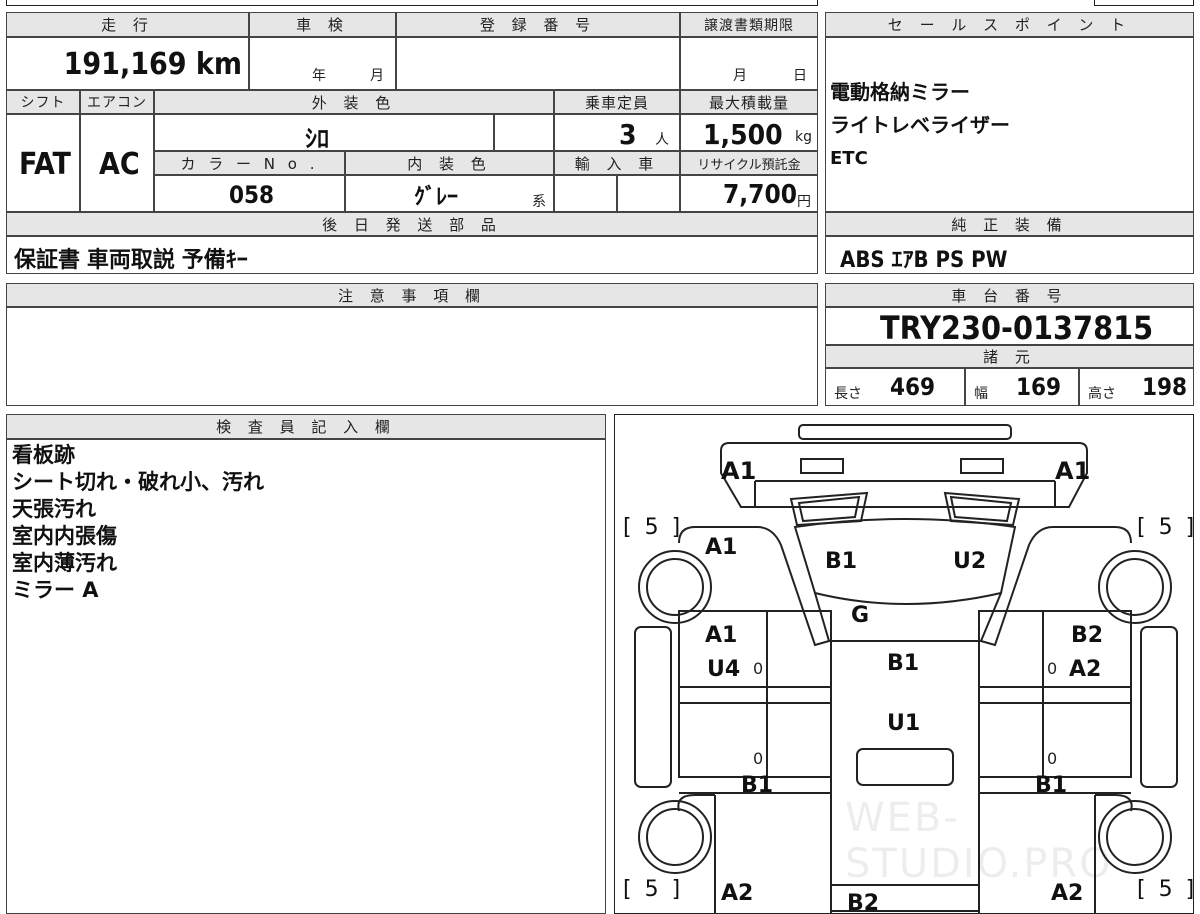 The width and height of the screenshot is (1200, 914). What do you see at coordinates (1073, 471) in the screenshot?
I see `mark-front-right-top: A1` at bounding box center [1073, 471].